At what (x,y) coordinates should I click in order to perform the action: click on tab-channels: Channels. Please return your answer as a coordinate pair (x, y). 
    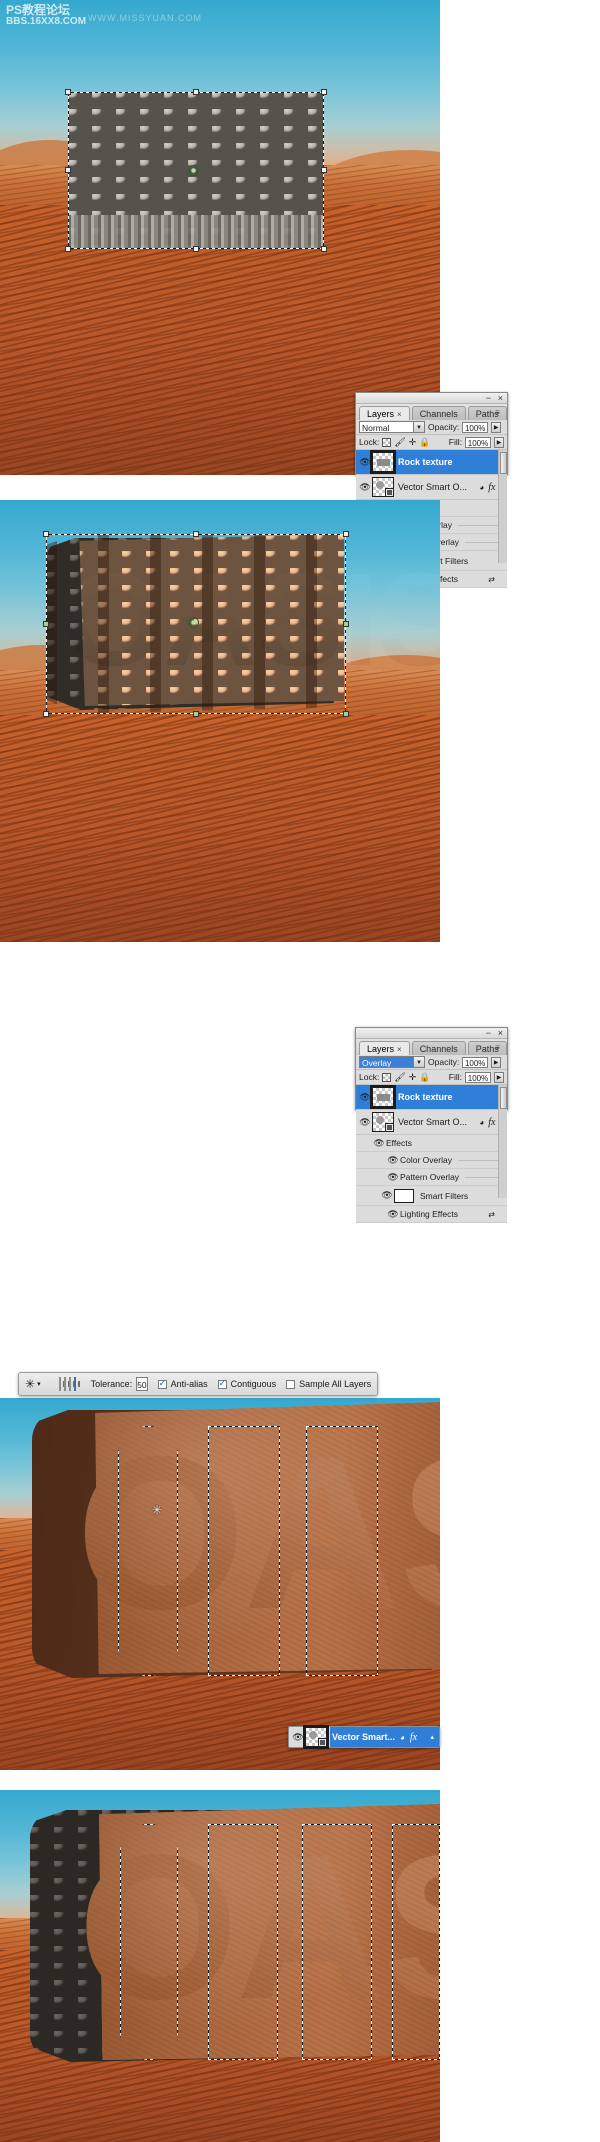
    Looking at the image, I should click on (438, 1048).